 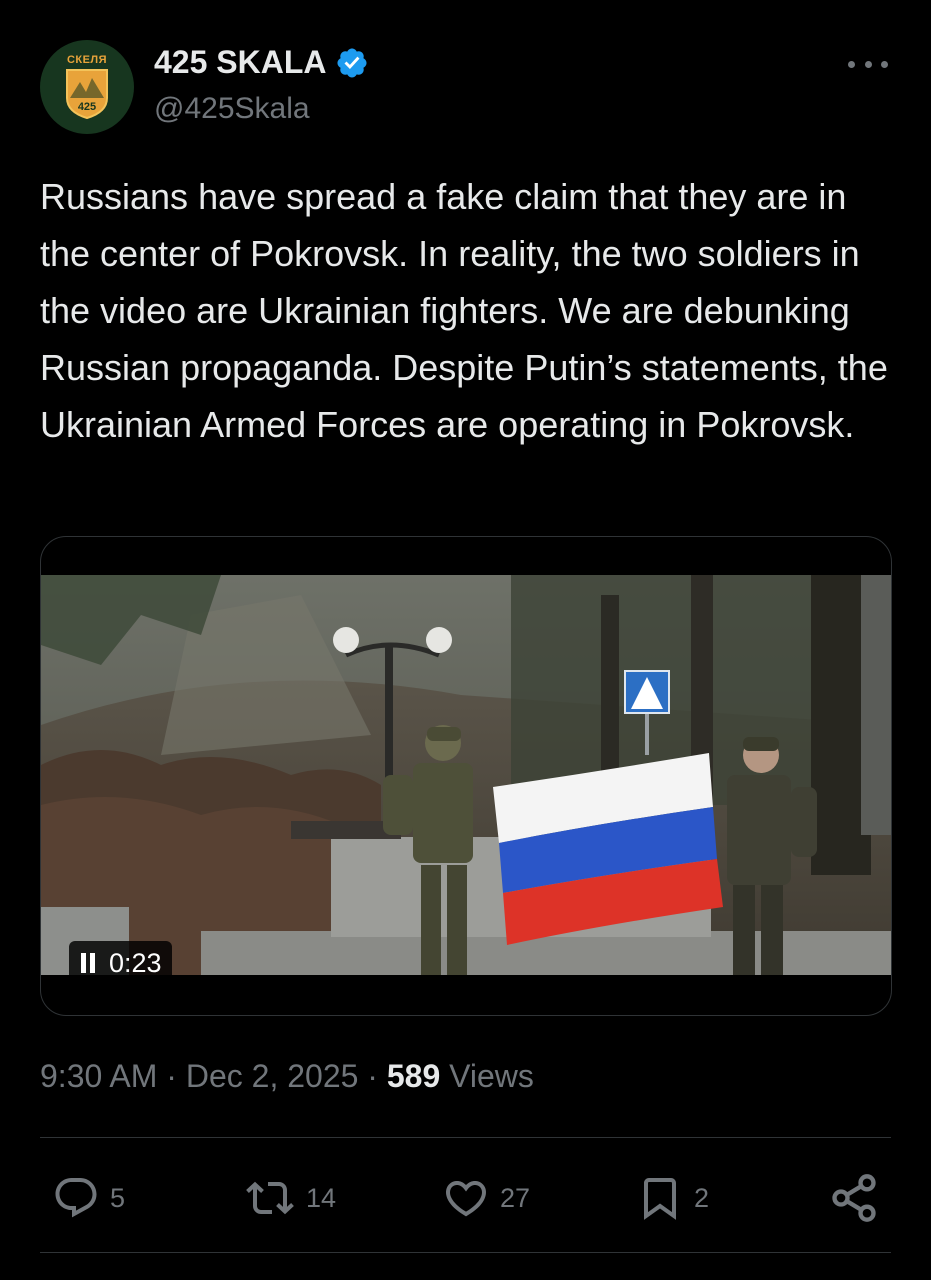 What do you see at coordinates (413, 1076) in the screenshot?
I see `views-count: 589` at bounding box center [413, 1076].